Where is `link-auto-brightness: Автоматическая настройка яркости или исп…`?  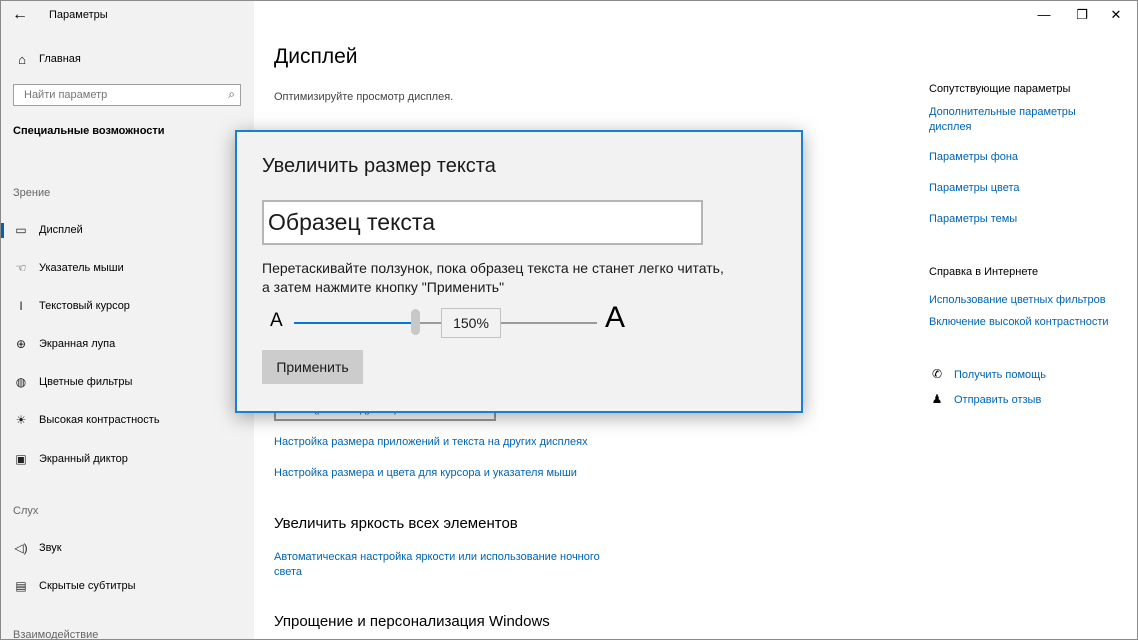 link-auto-brightness: Автоматическая настройка яркости или исп… is located at coordinates (446, 565).